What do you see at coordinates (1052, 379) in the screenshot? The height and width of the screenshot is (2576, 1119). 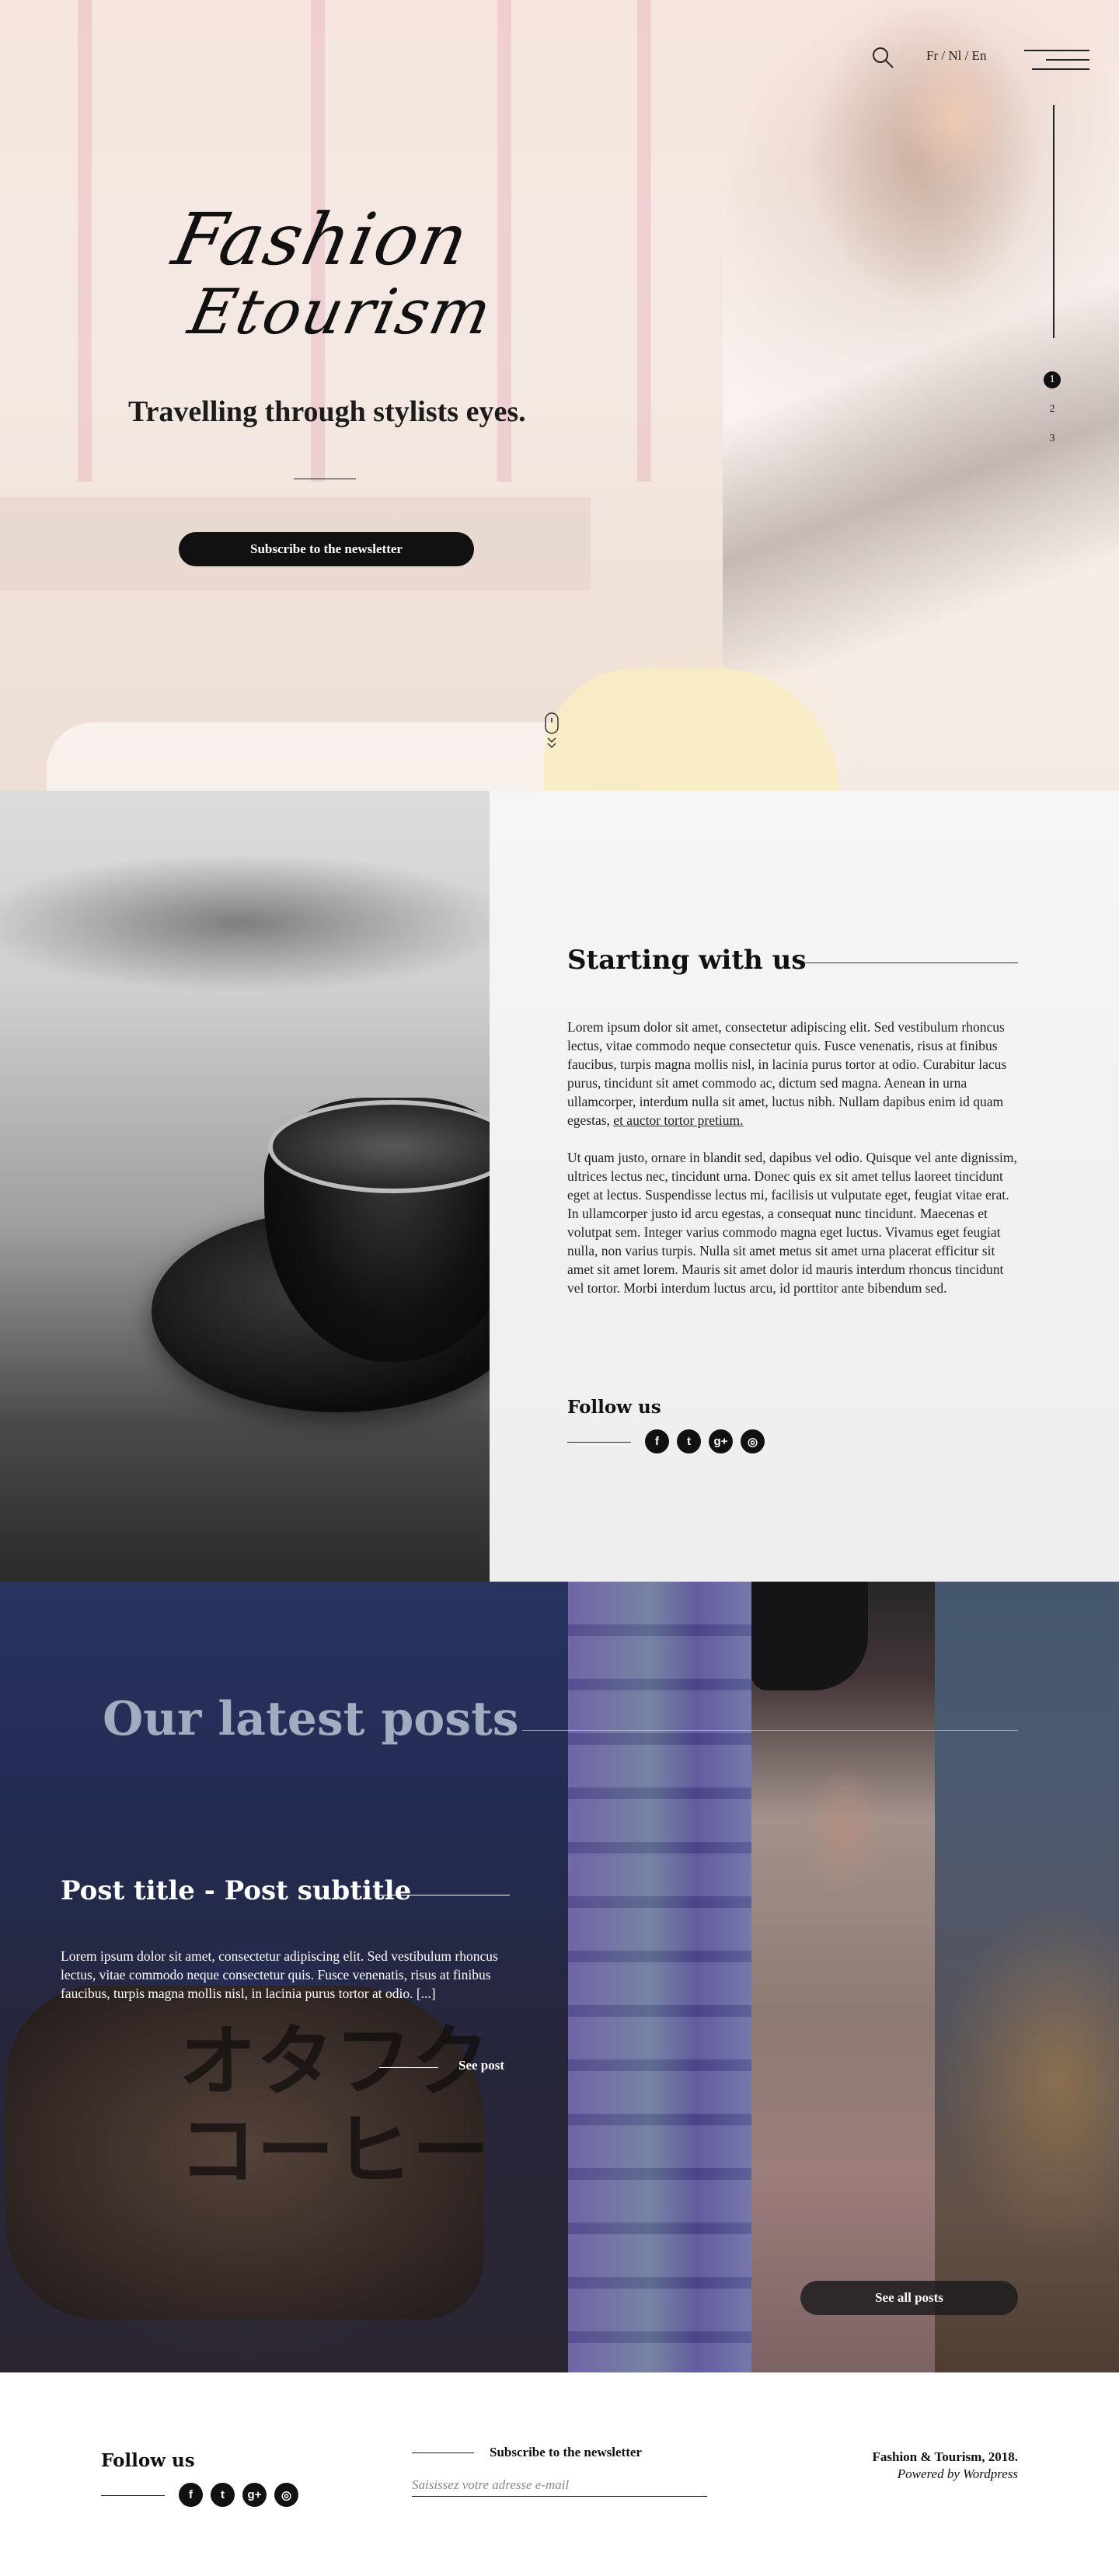 I see `slide-dot-1: 1` at bounding box center [1052, 379].